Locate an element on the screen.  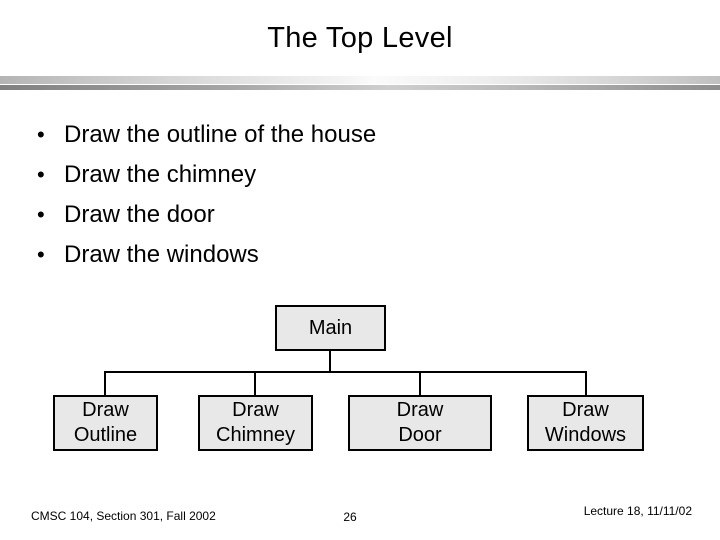
diagram-node-label-line2: Windows is located at coordinates (585, 435).